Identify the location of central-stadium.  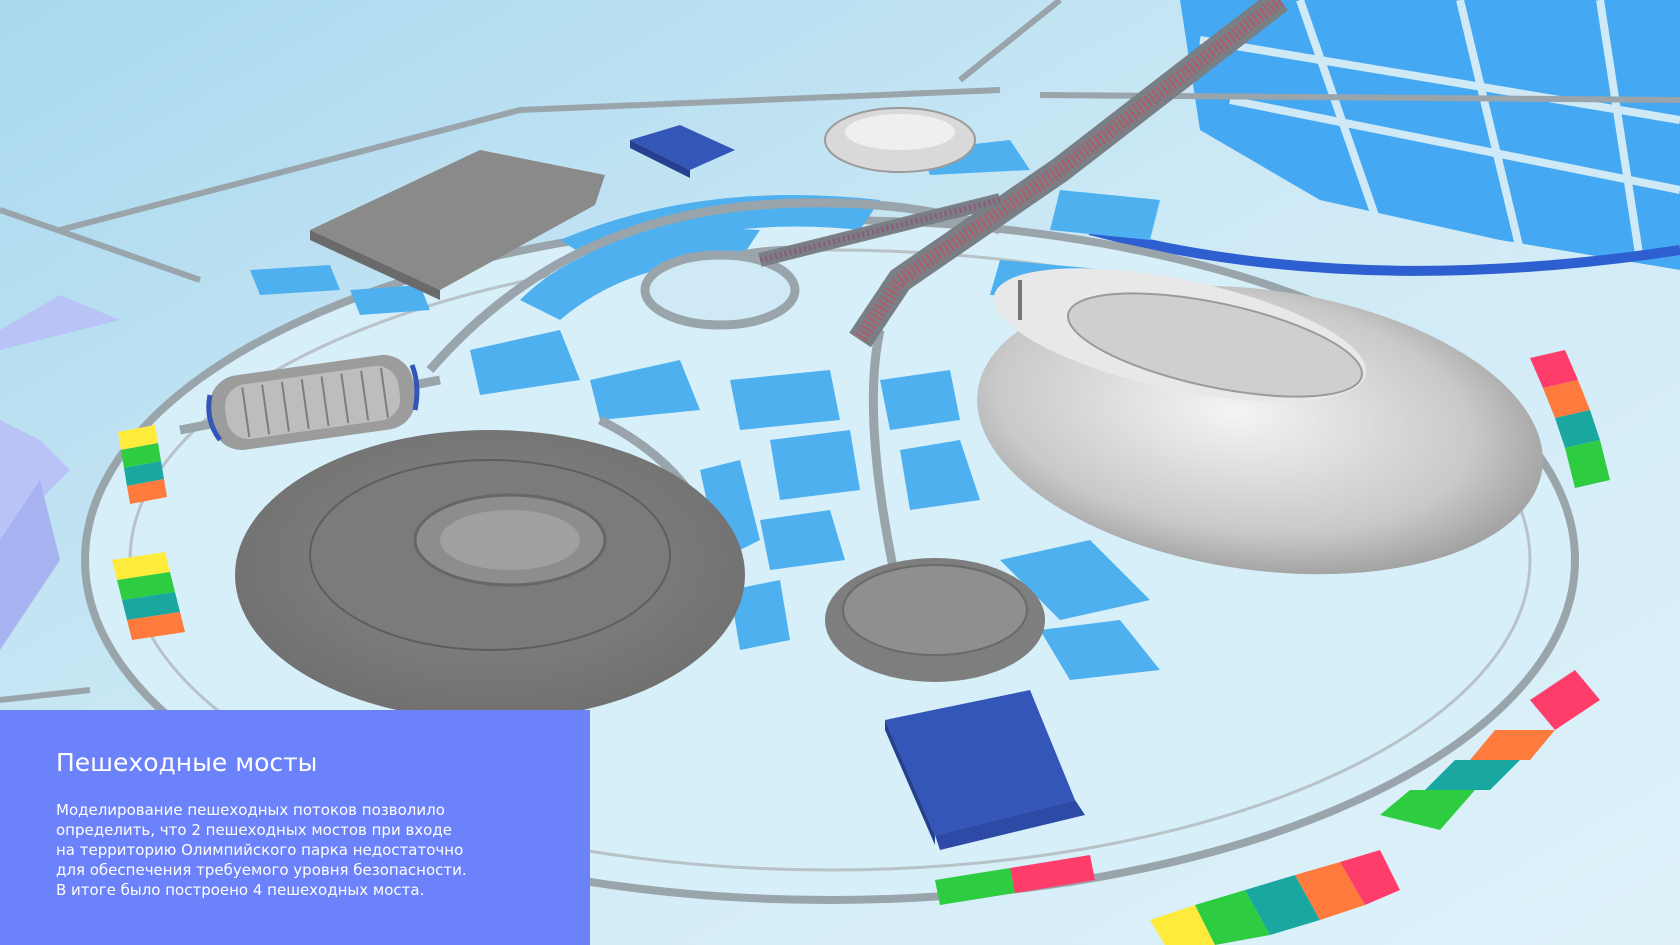
(490, 575).